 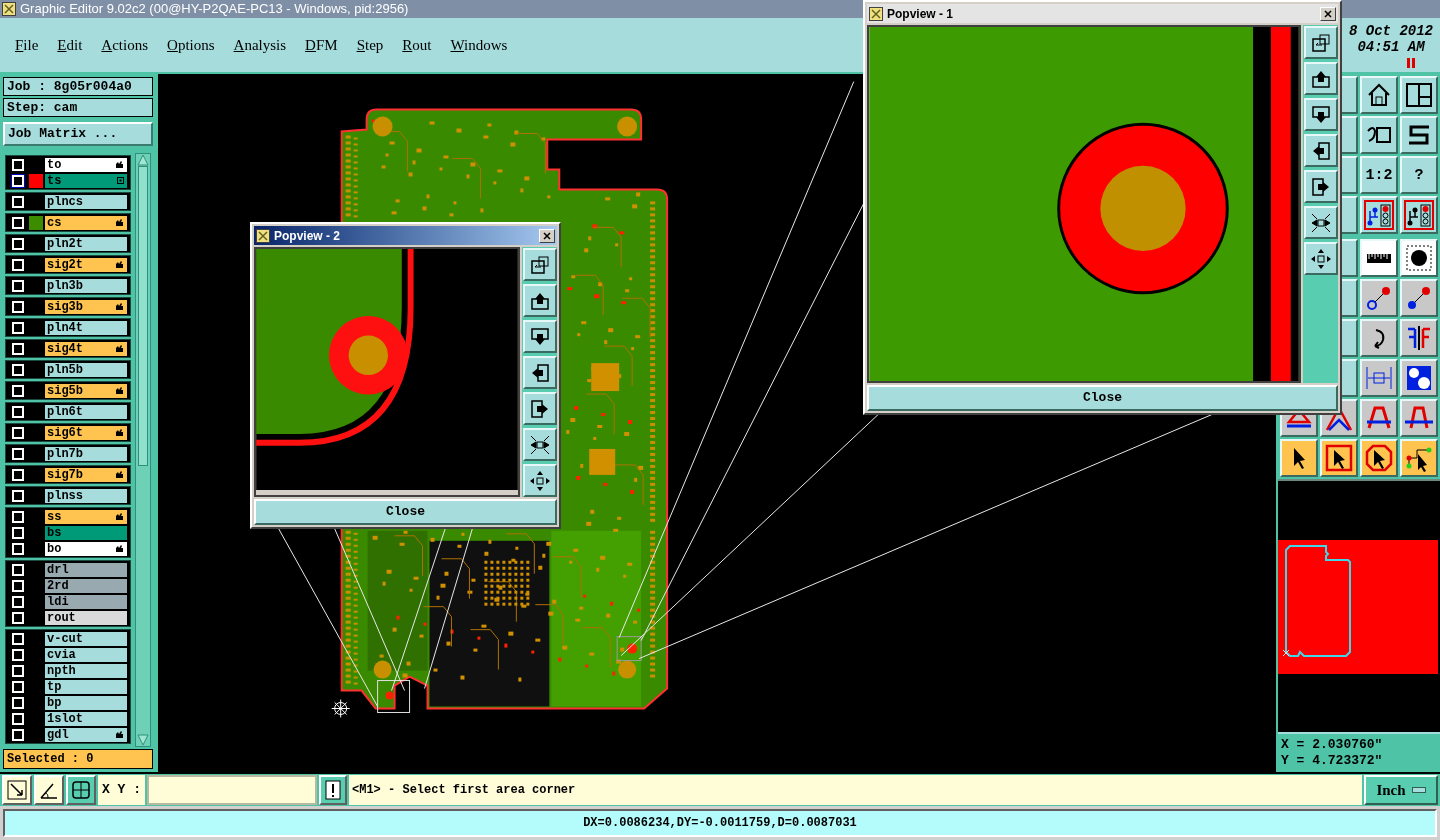 I want to click on popview-title: Popview - 1, so click(x=921, y=14).